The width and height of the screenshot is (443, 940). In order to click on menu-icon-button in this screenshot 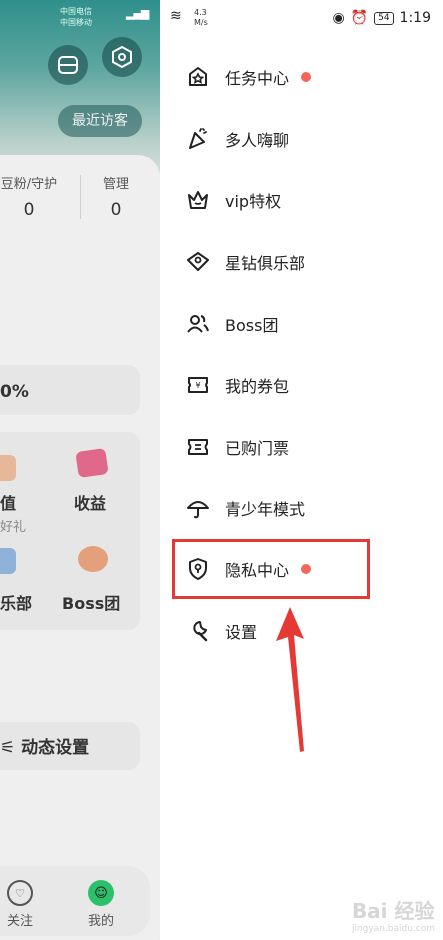, I will do `click(68, 65)`.